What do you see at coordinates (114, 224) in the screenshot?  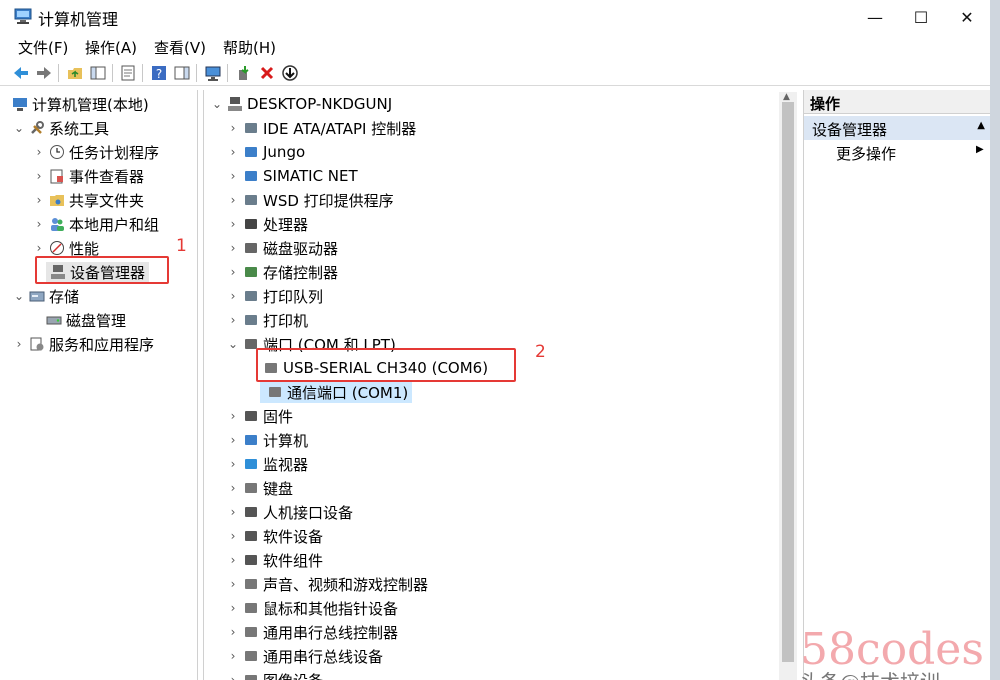 I see `tree-label: 本地用户和组` at bounding box center [114, 224].